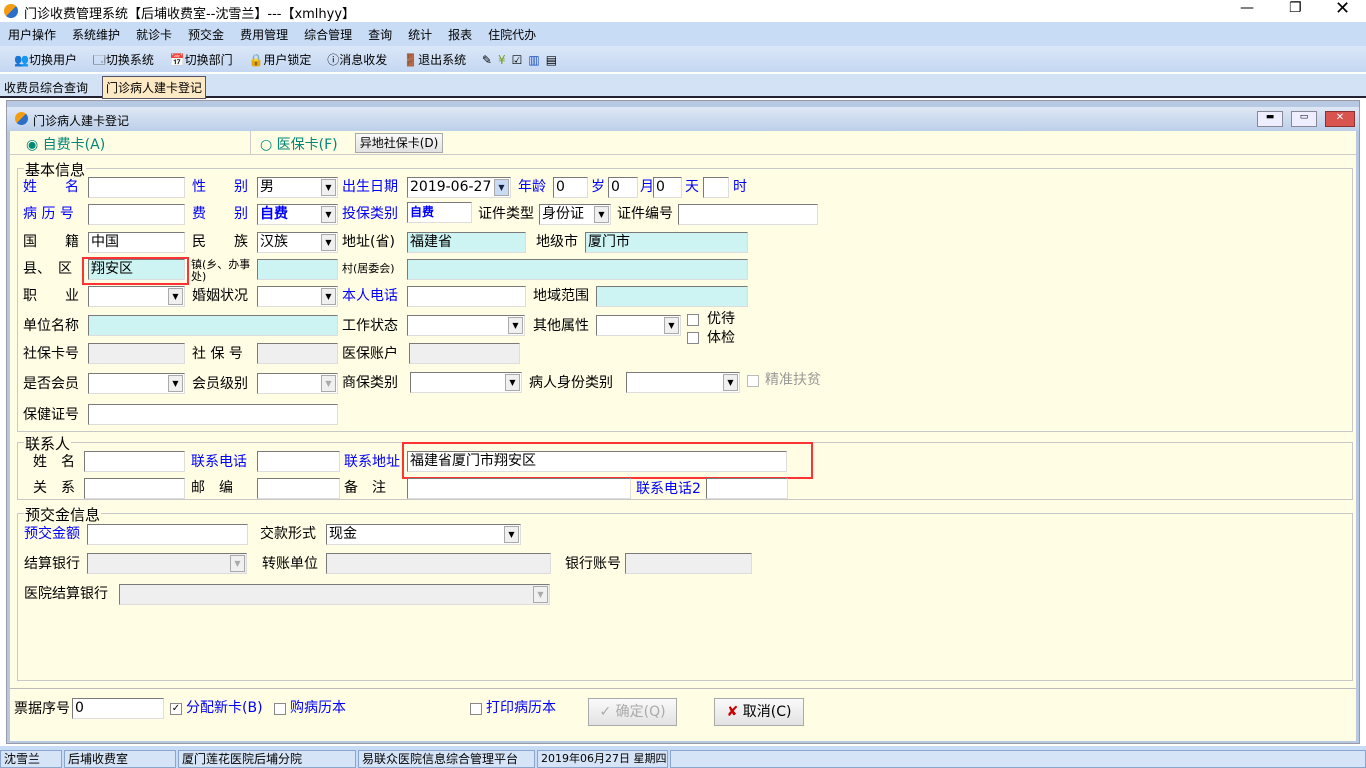  I want to click on switch-user-button: 👥切换用户, so click(48, 59).